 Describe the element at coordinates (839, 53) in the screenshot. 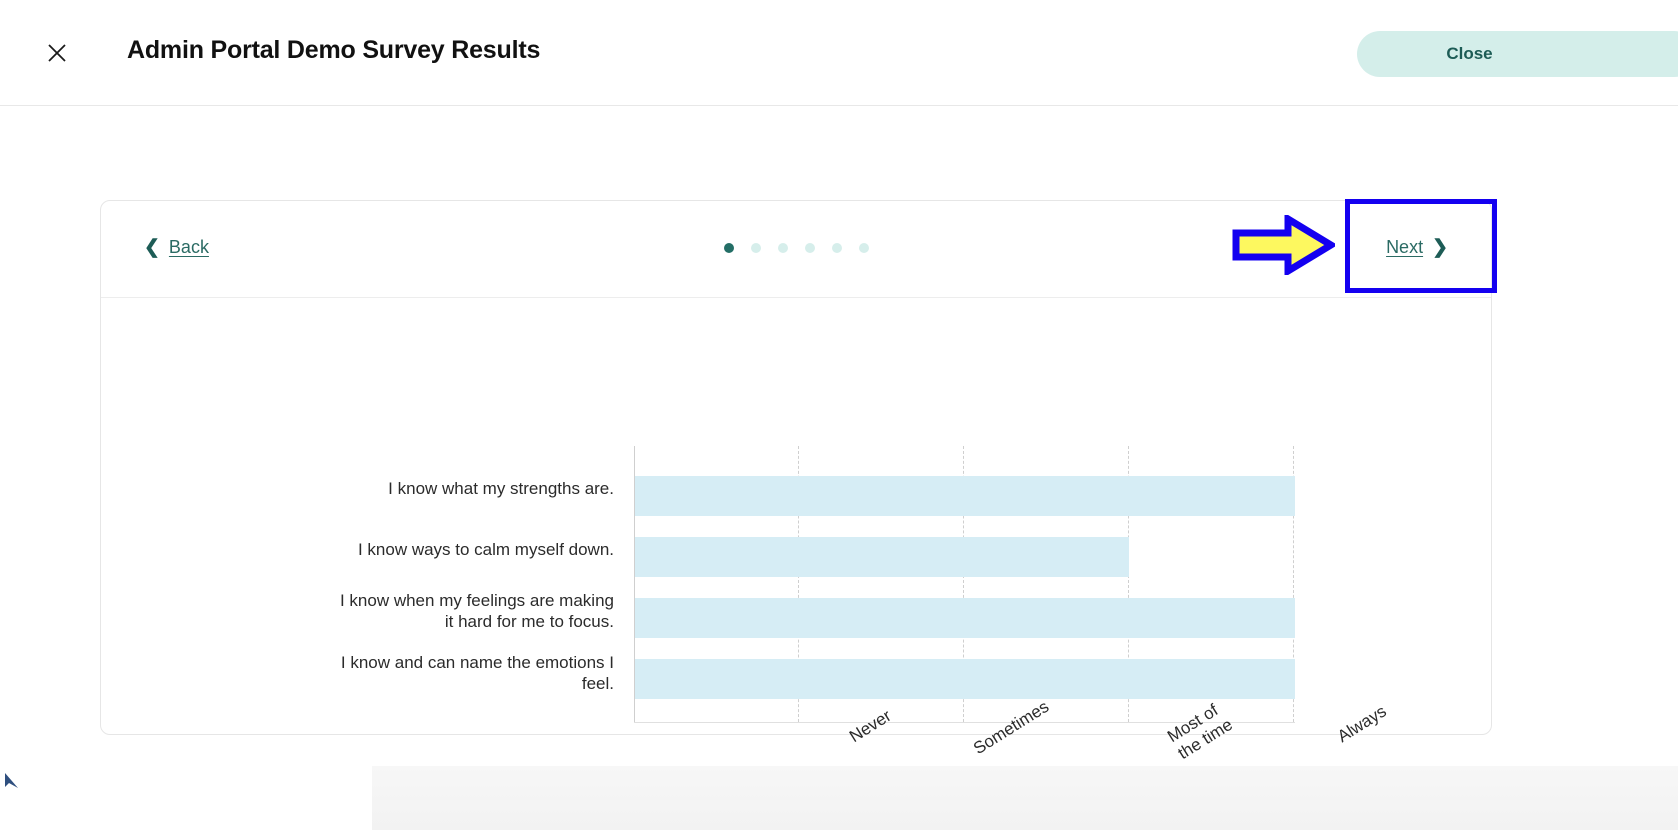

I see `modal-header: Admin Portal Demo Survey Results Close` at that location.